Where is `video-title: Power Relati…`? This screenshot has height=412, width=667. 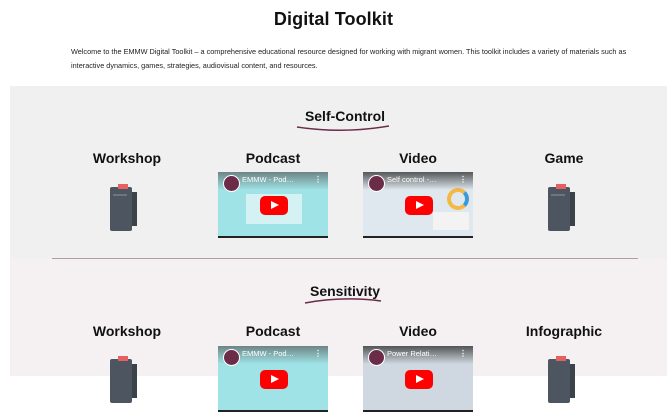
video-title: Power Relati… is located at coordinates (412, 353).